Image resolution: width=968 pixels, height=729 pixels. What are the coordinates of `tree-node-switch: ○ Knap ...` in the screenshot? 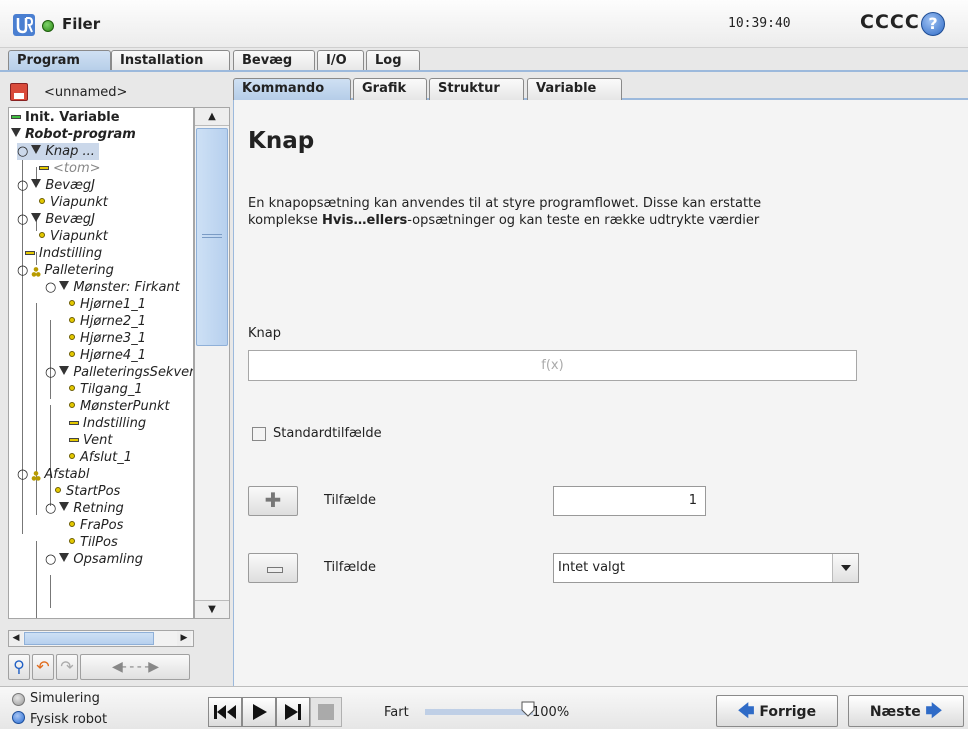 It's located at (58, 151).